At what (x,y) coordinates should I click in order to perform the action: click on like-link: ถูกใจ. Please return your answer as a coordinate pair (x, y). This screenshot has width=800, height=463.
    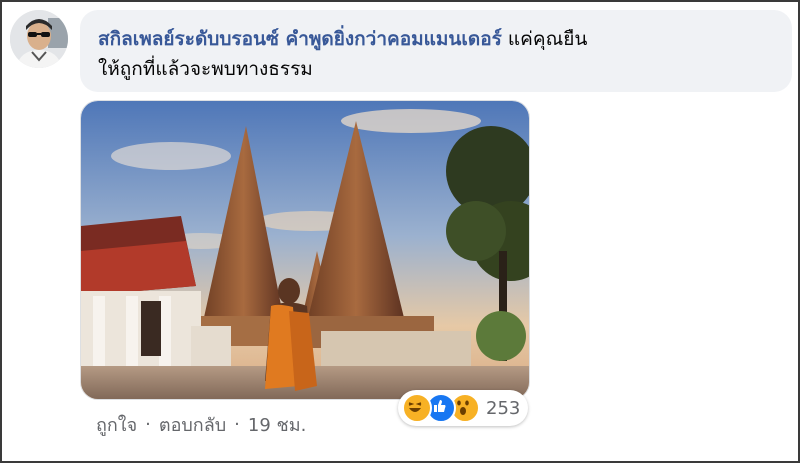
    Looking at the image, I should click on (116, 424).